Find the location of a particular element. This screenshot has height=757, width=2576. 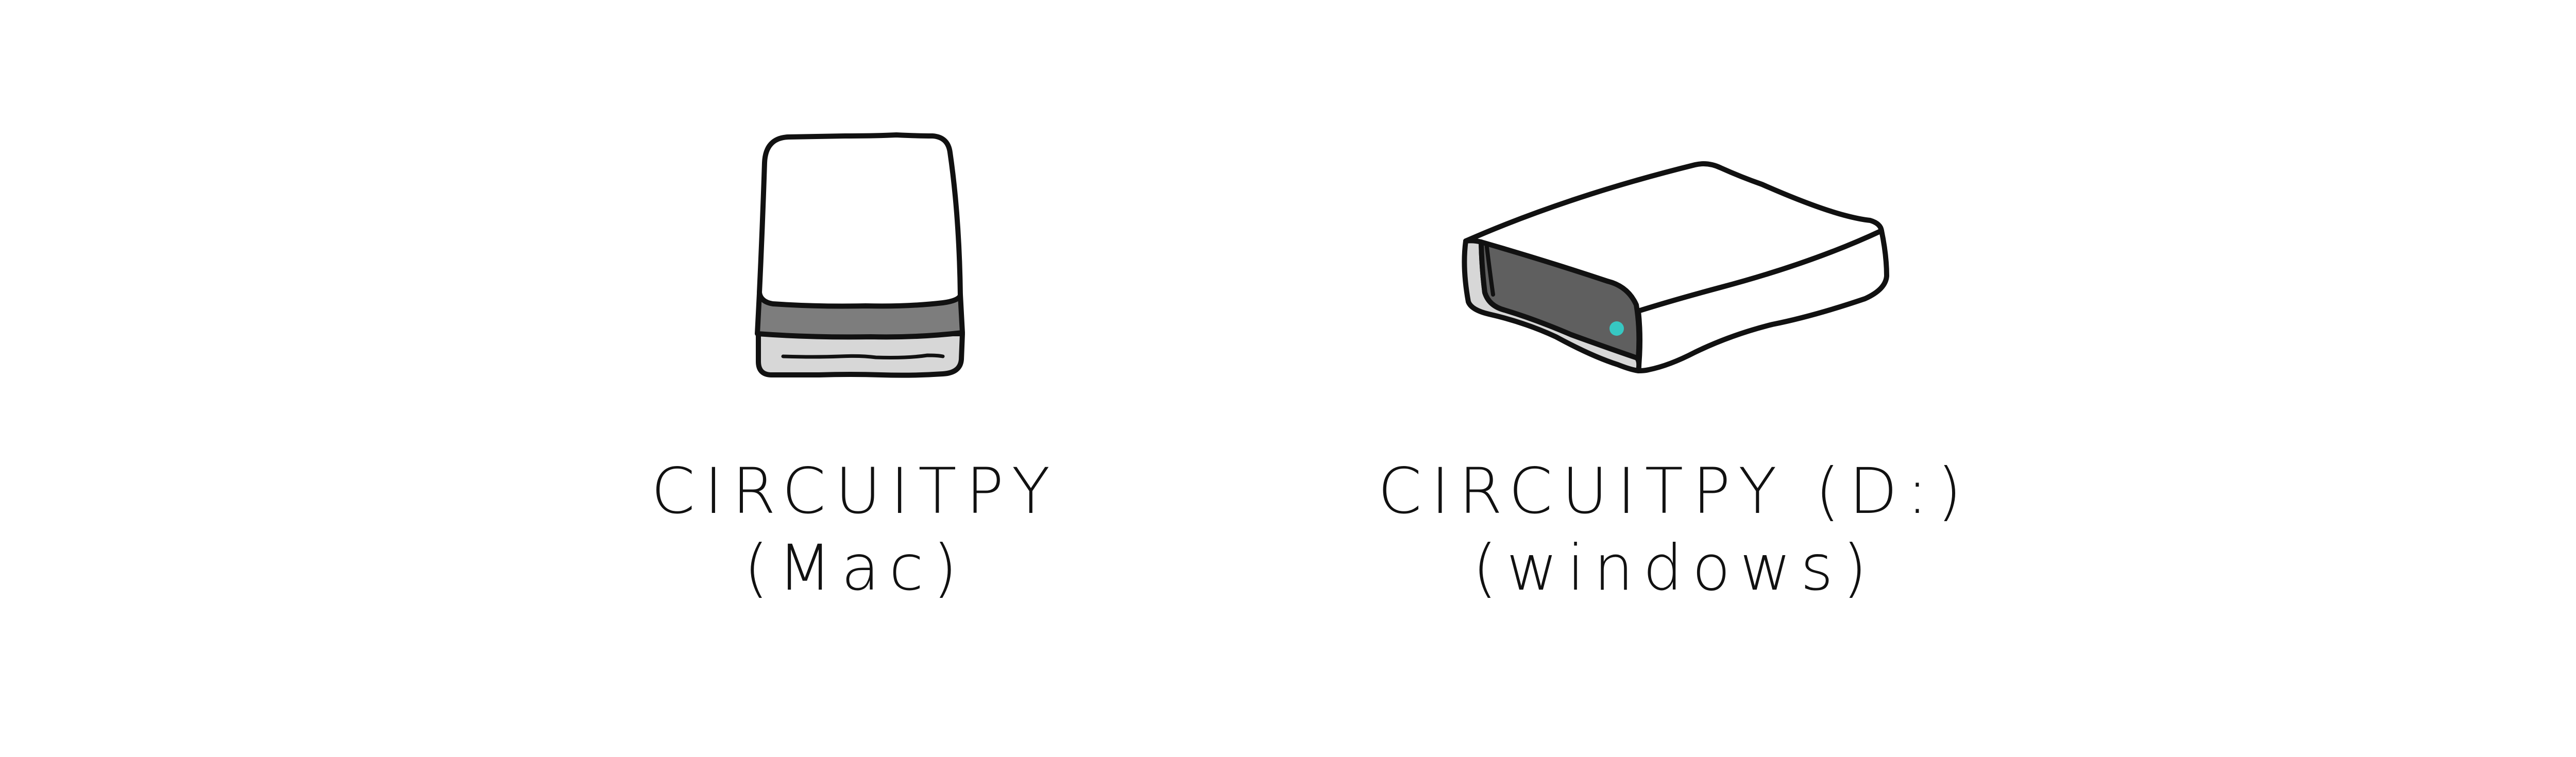

mac-drive-platform: (Mac) is located at coordinates (855, 568).